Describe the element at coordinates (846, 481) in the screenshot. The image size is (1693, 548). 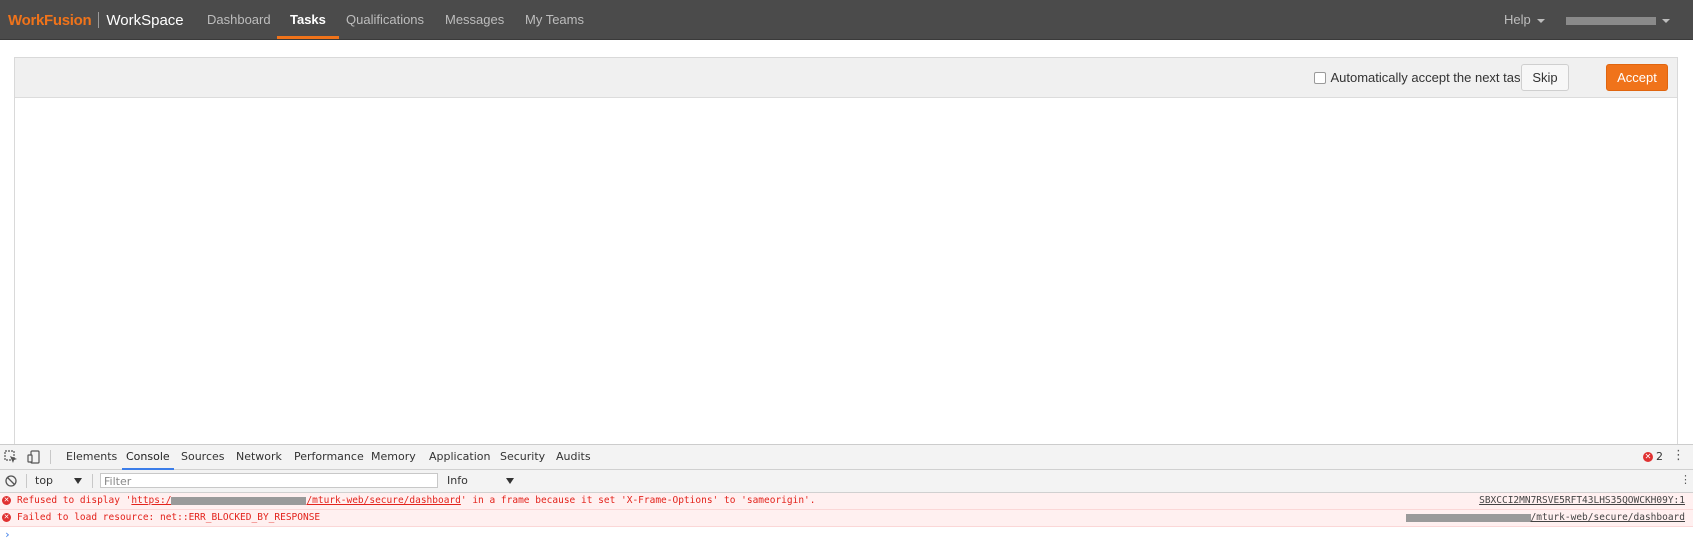
I see `console-filterbar: top Filter Info ⋮` at that location.